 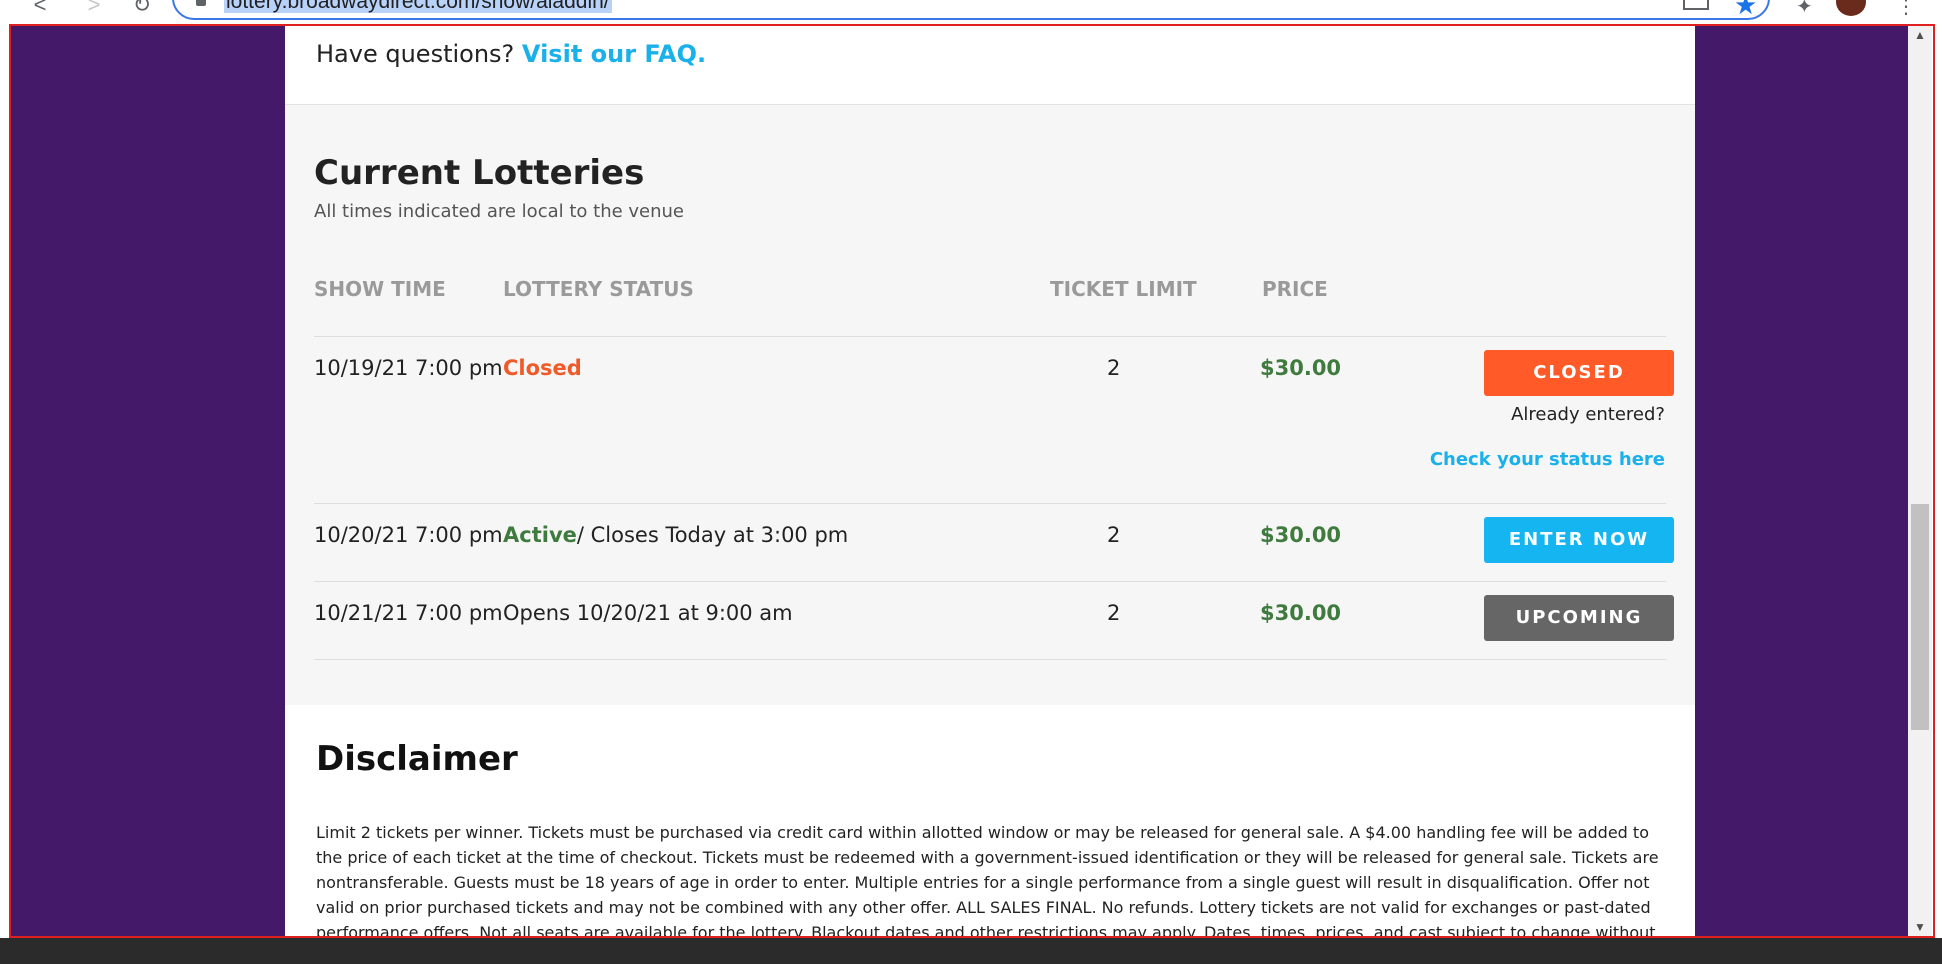 What do you see at coordinates (1851, 8) in the screenshot?
I see `profile-avatar` at bounding box center [1851, 8].